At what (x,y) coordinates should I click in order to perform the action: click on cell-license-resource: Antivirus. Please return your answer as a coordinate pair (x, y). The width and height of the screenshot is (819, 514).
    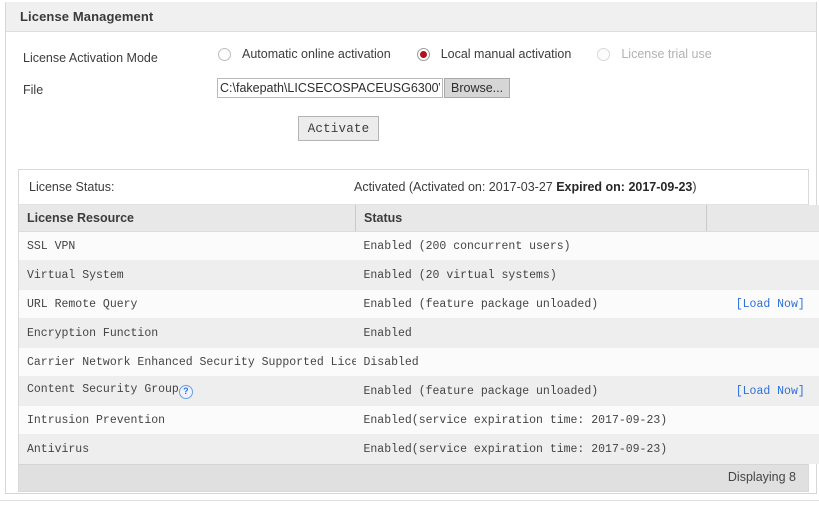
    Looking at the image, I should click on (187, 449).